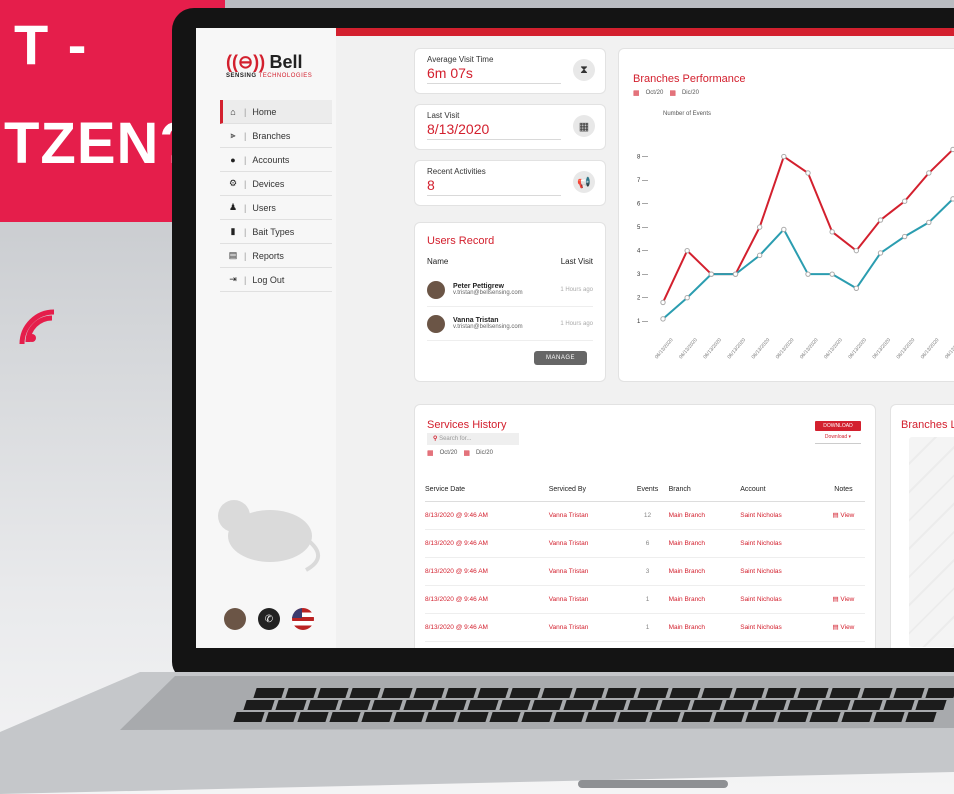  I want to click on us-flag-icon, so click(303, 619).